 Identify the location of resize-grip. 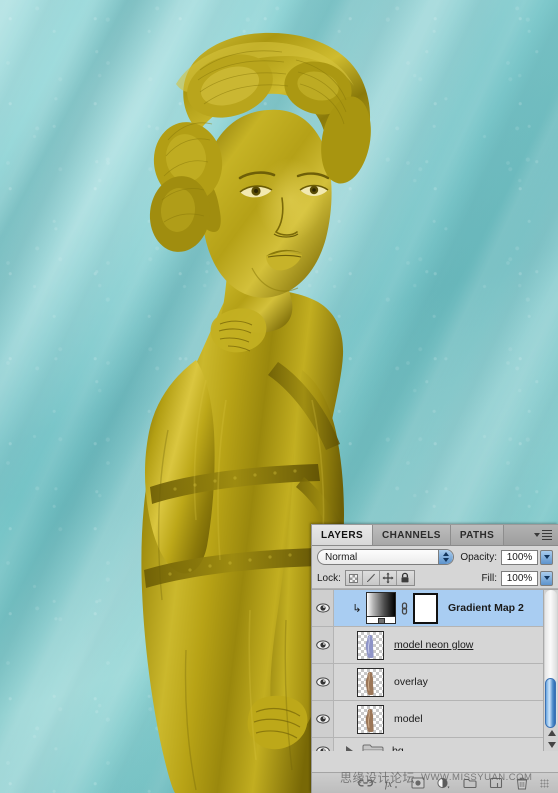
(544, 783).